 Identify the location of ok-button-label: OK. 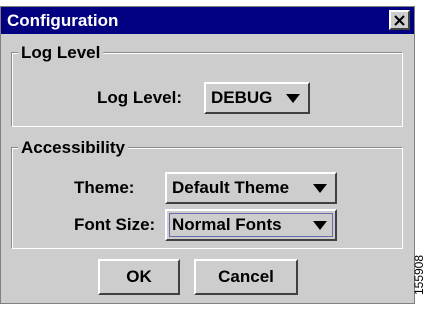
(139, 276).